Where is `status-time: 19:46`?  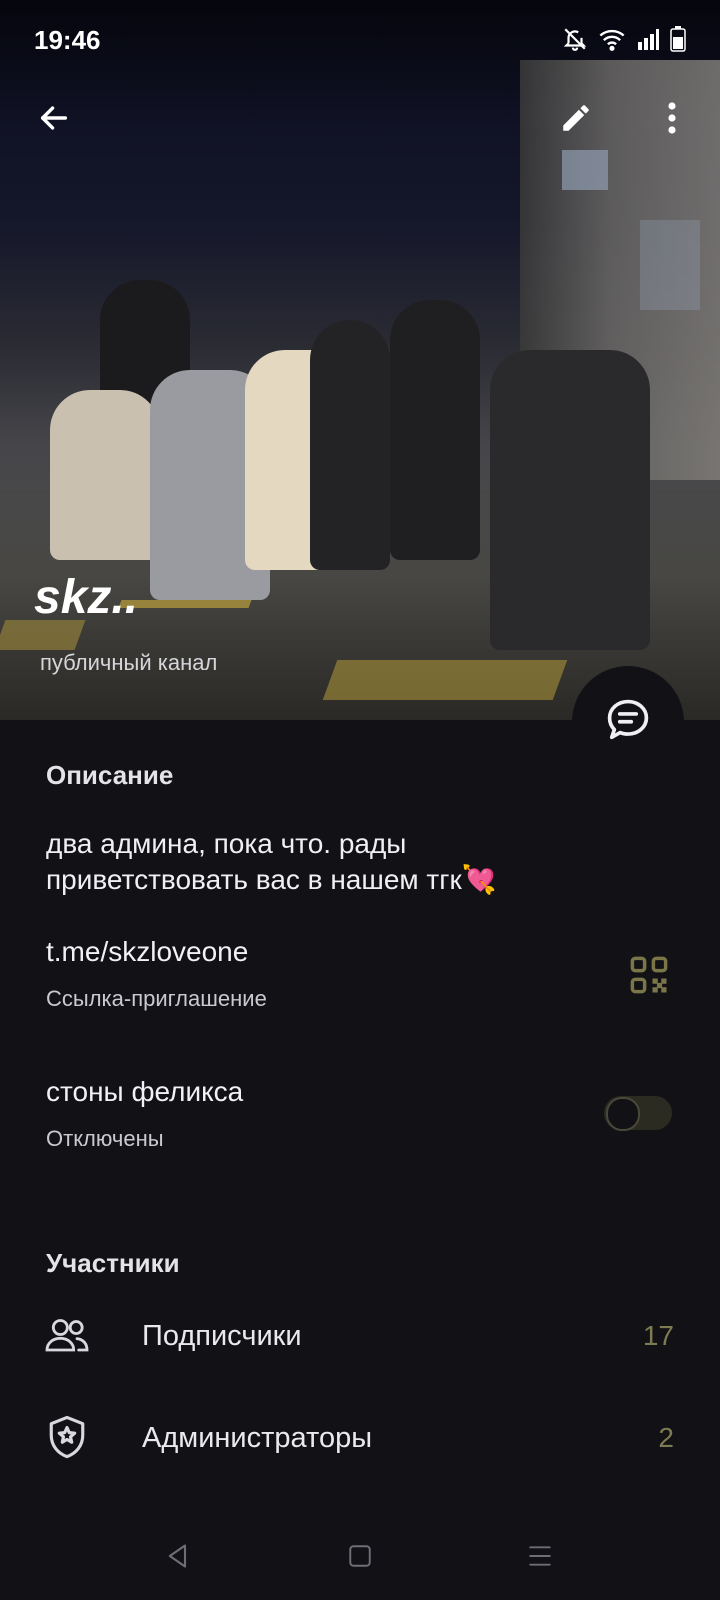 status-time: 19:46 is located at coordinates (67, 40).